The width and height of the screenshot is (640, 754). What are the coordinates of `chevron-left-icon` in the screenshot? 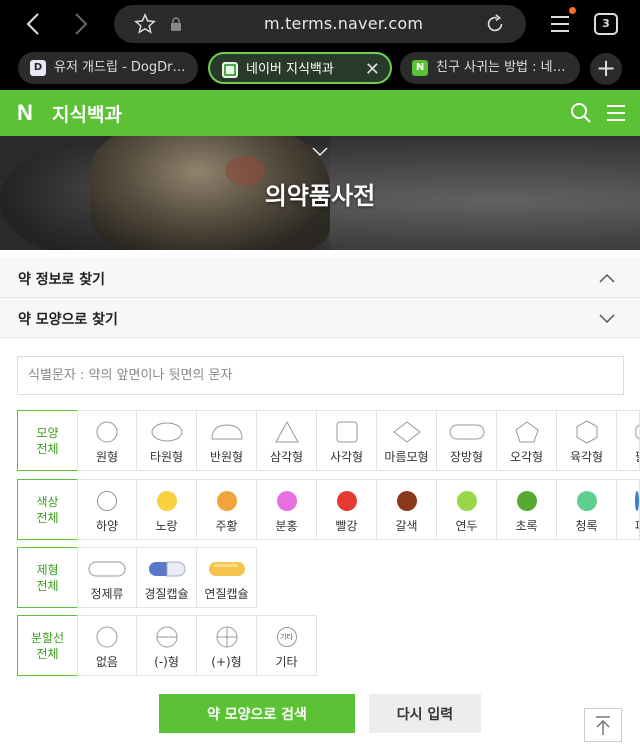 It's located at (32, 24).